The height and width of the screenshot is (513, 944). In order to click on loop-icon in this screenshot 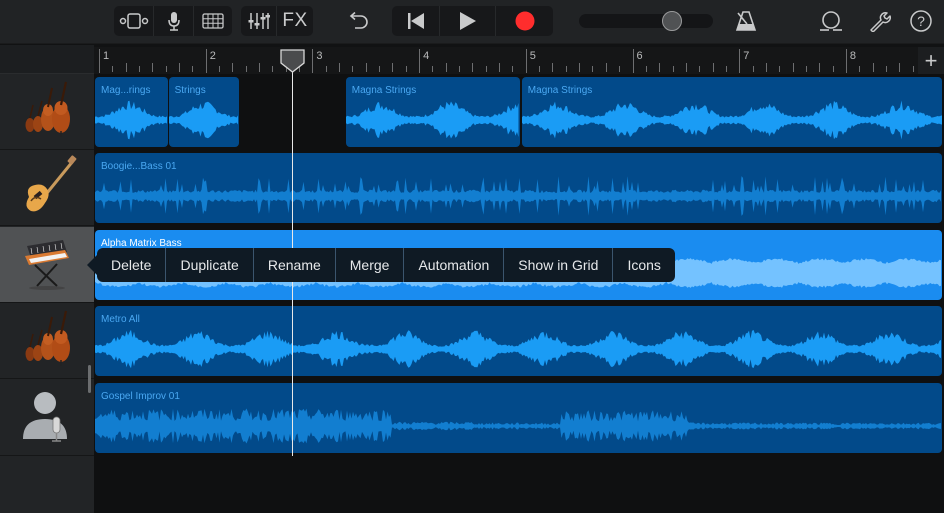, I will do `click(831, 21)`.